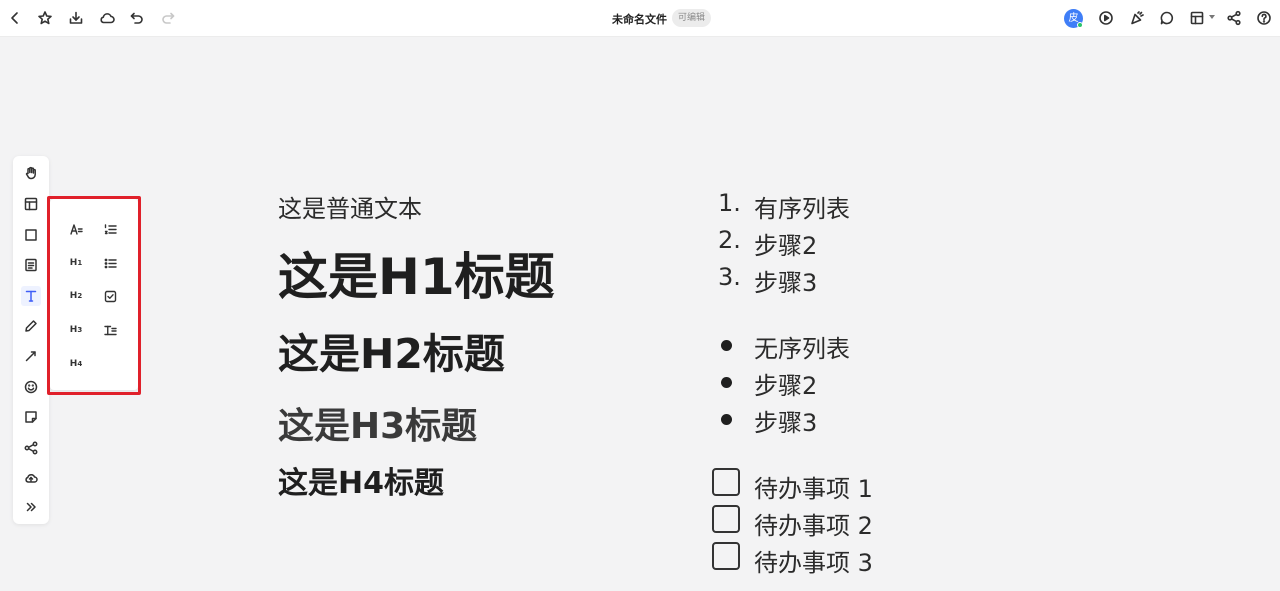 This screenshot has height=591, width=1280. What do you see at coordinates (15, 18) in the screenshot?
I see `back-icon` at bounding box center [15, 18].